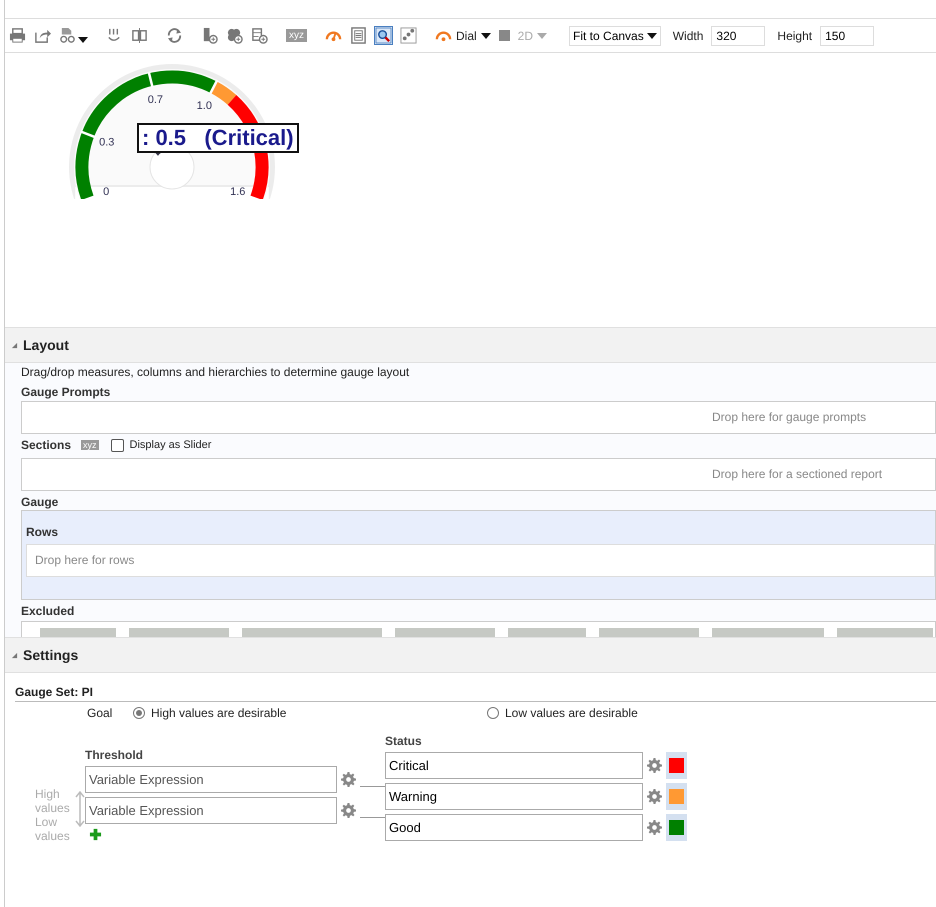  I want to click on excluded-label: Excluded, so click(48, 611).